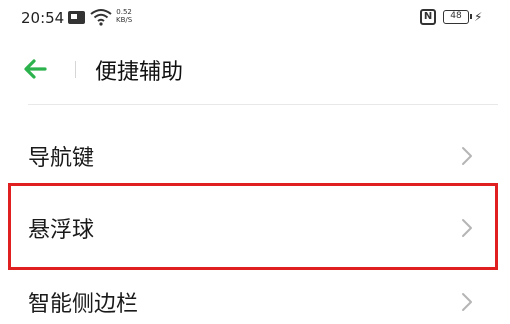 This screenshot has height=324, width=510. What do you see at coordinates (75, 69) in the screenshot?
I see `header-divider` at bounding box center [75, 69].